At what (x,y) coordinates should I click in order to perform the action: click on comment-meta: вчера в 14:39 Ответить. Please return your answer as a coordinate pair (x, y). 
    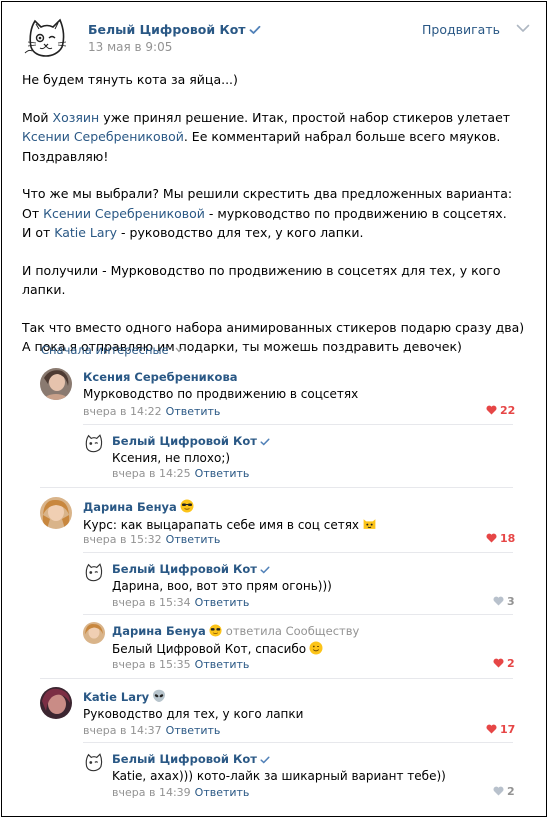
    Looking at the image, I should click on (180, 792).